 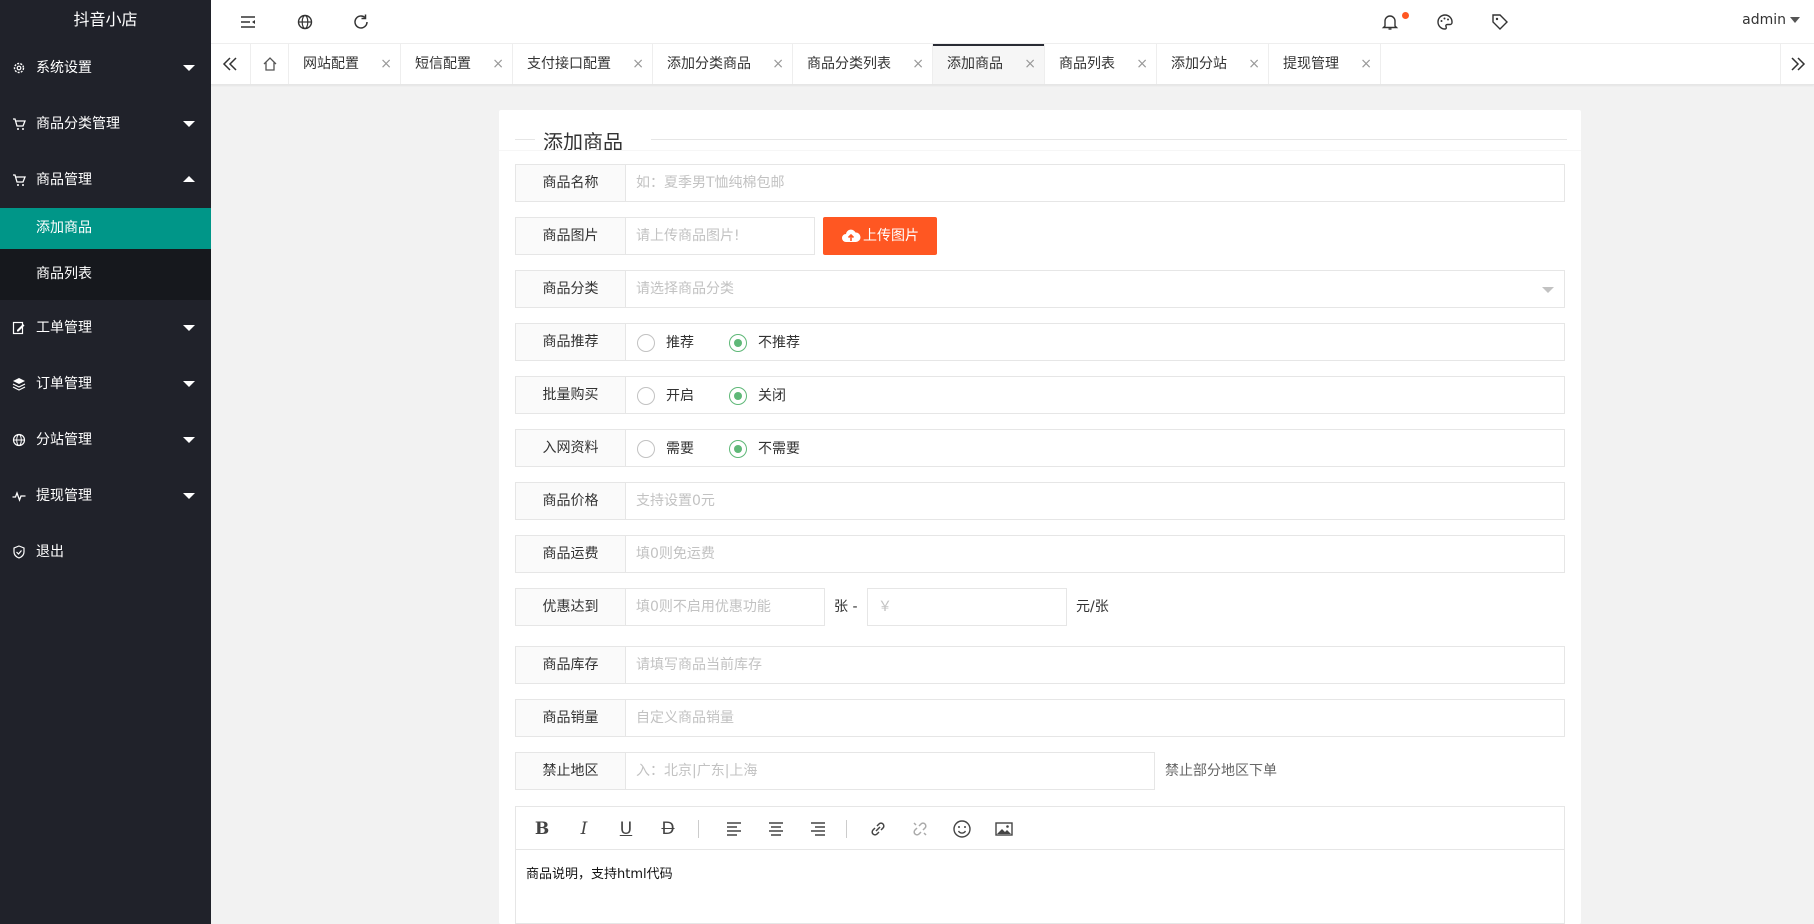 I want to click on sidebar-item-system-settings: 系统设置, so click(x=105, y=68).